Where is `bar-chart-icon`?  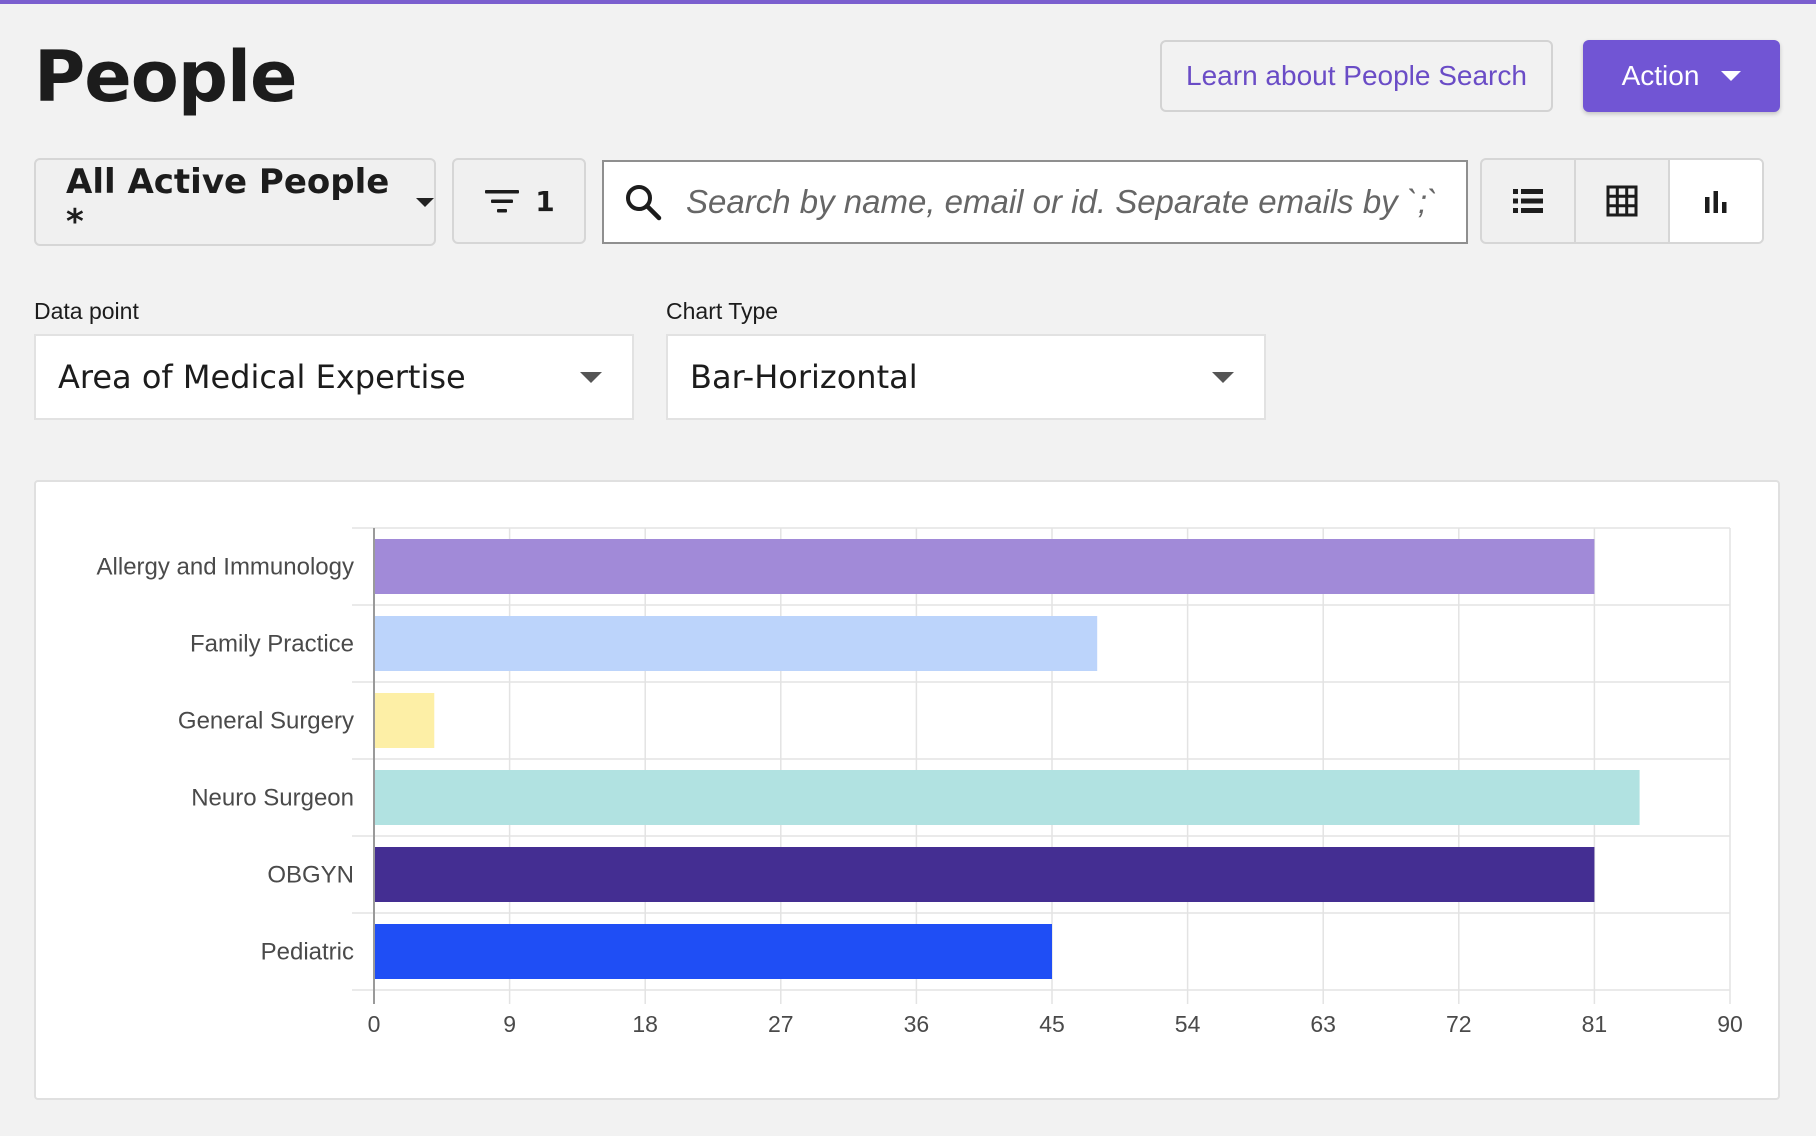 bar-chart-icon is located at coordinates (1716, 202).